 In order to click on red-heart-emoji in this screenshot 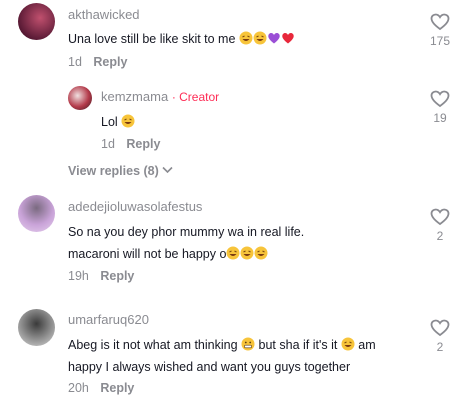, I will do `click(288, 40)`.